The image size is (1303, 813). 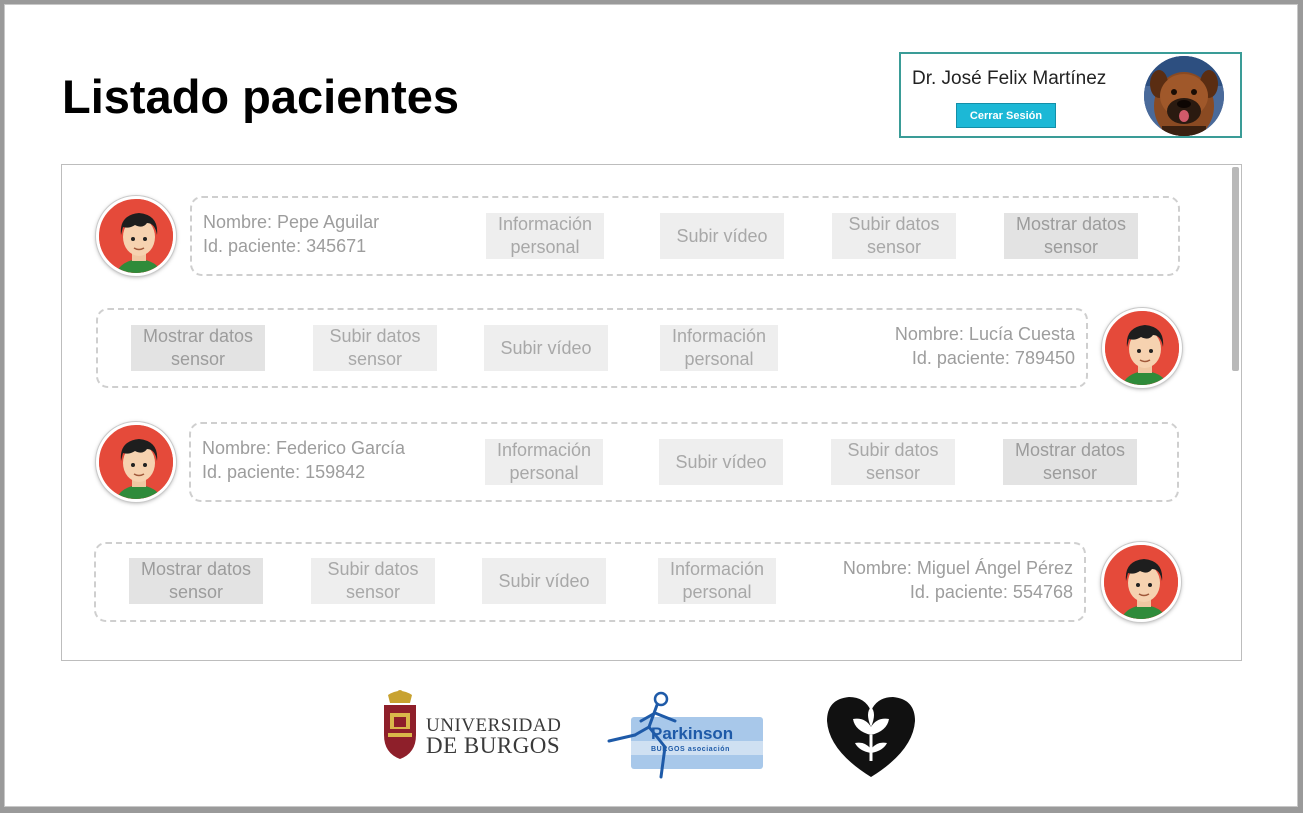 What do you see at coordinates (871, 739) in the screenshot?
I see `heart-flower-logo` at bounding box center [871, 739].